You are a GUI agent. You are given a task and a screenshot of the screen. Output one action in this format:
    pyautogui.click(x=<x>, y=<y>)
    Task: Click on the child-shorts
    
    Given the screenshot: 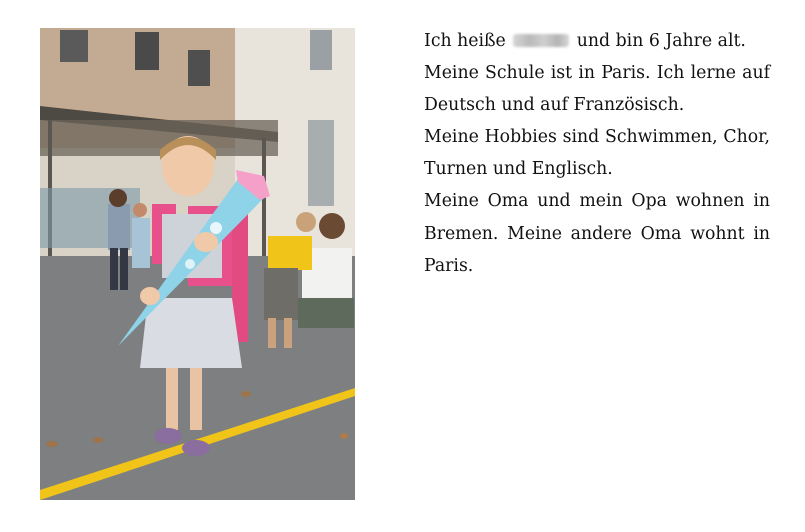 What is the action you would take?
    pyautogui.click(x=281, y=294)
    